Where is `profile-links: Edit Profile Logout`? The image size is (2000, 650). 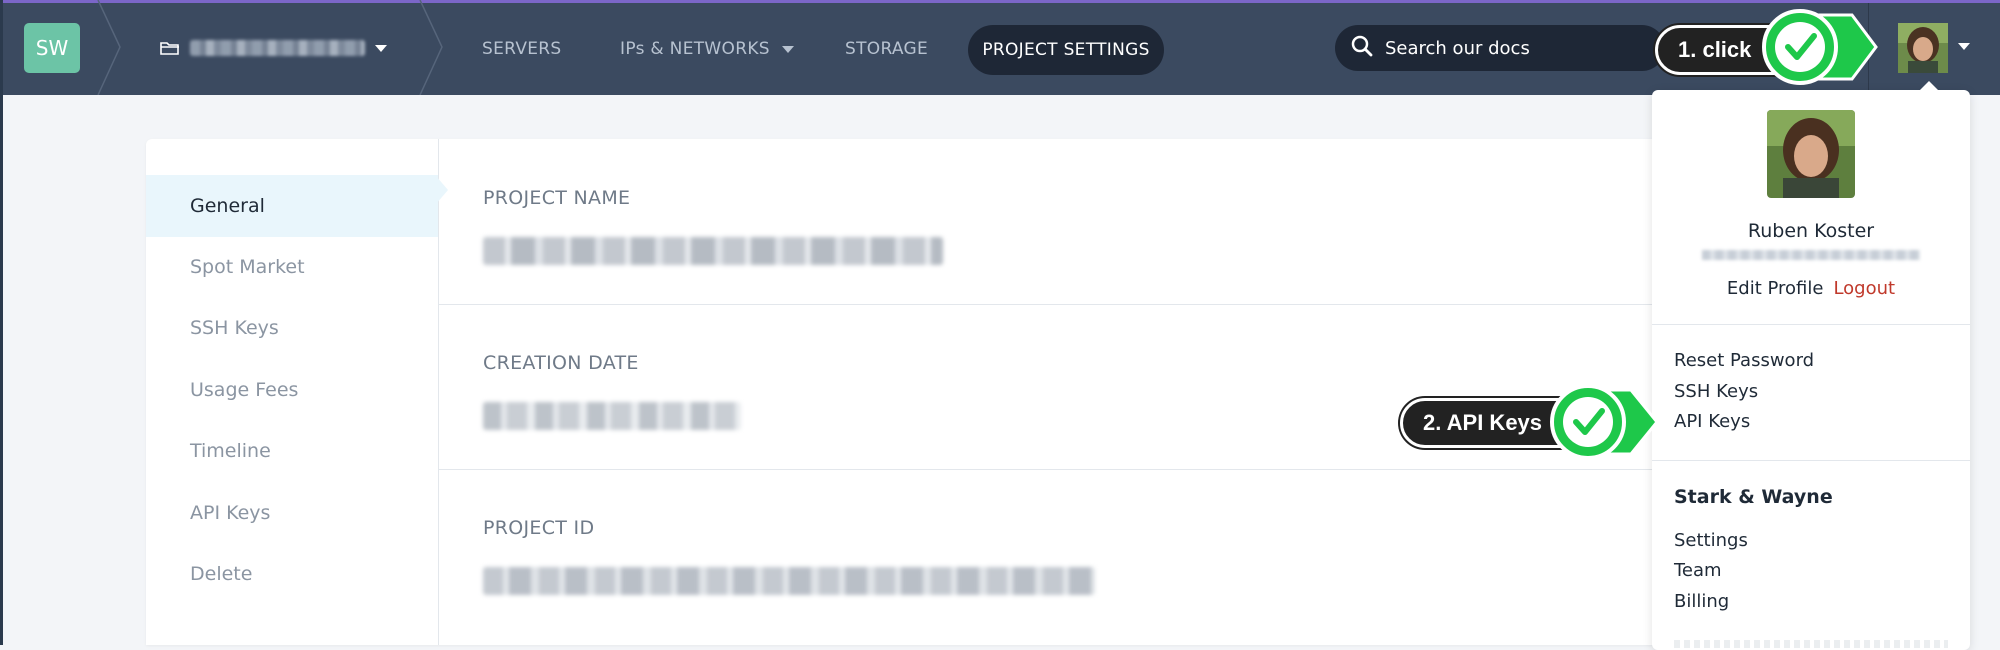
profile-links: Edit Profile Logout is located at coordinates (1811, 288).